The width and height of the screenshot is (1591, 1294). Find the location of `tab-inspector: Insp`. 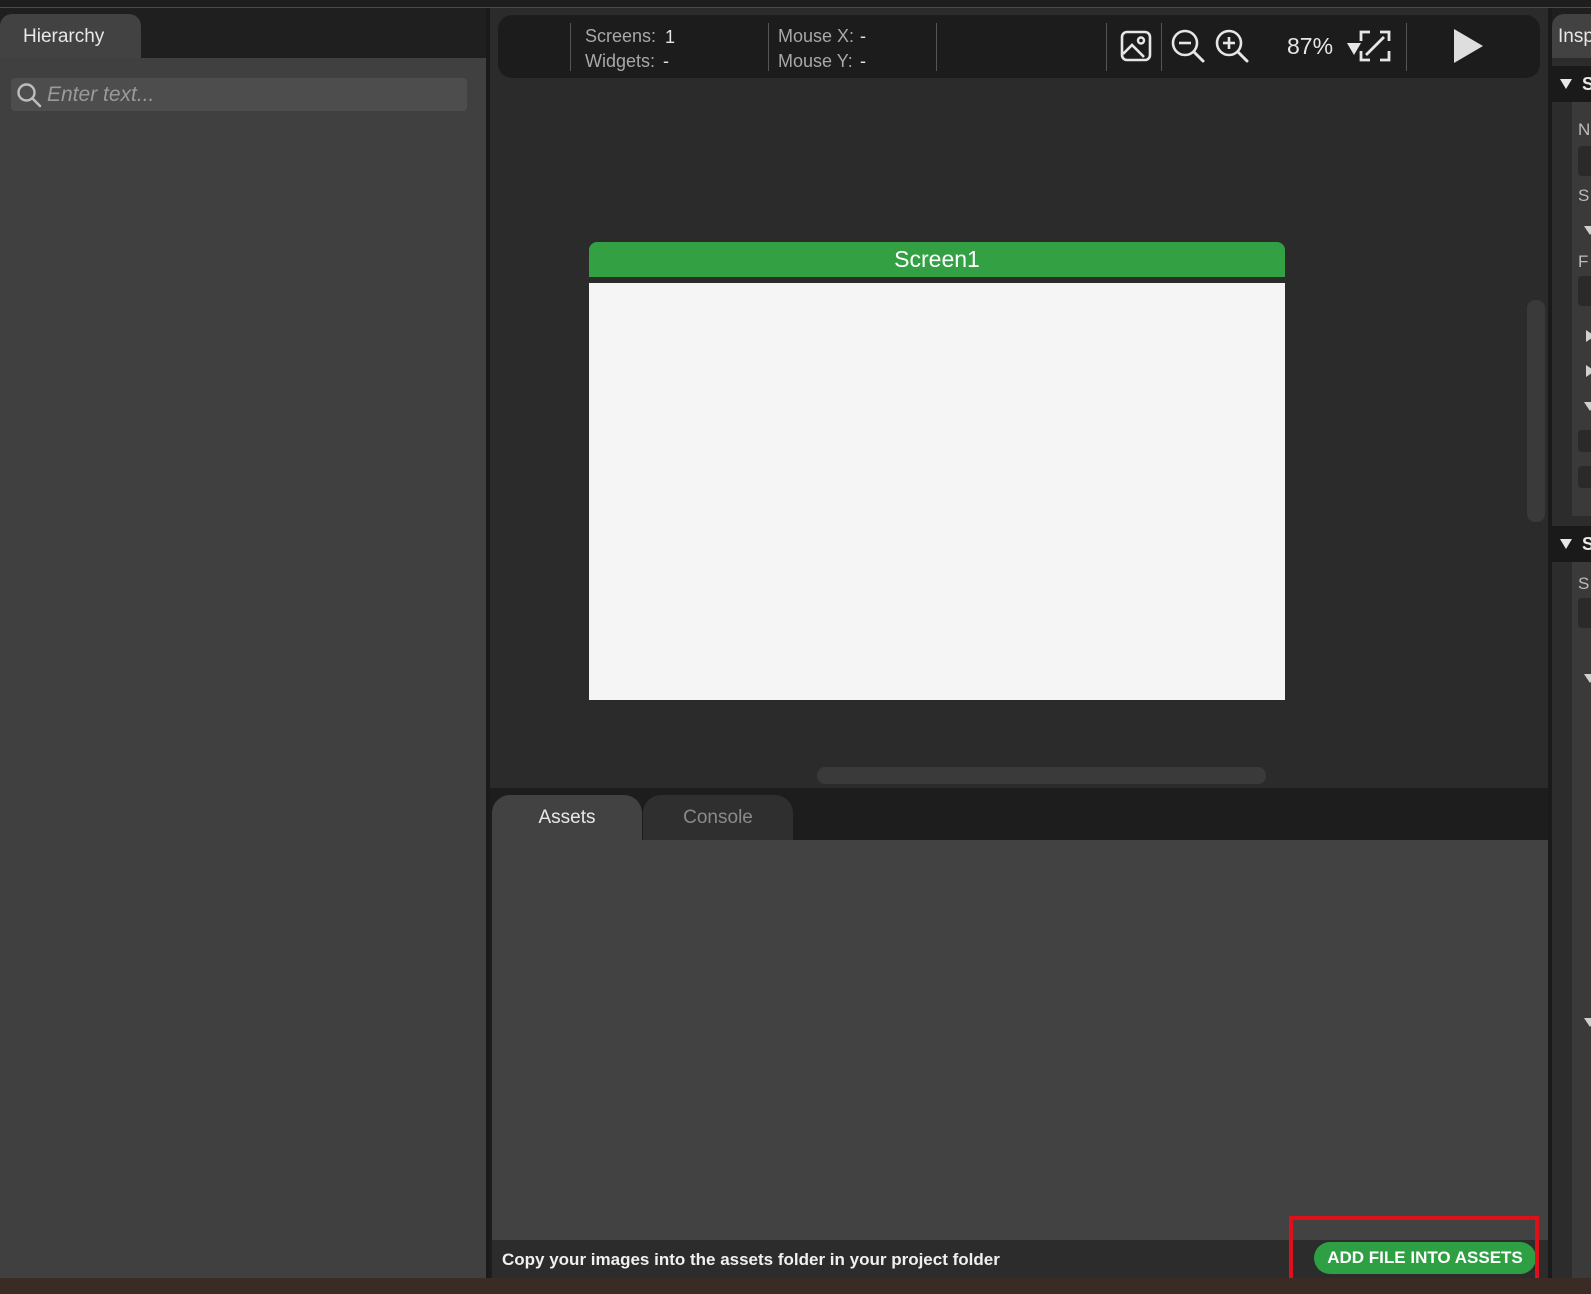

tab-inspector: Insp is located at coordinates (1571, 37).